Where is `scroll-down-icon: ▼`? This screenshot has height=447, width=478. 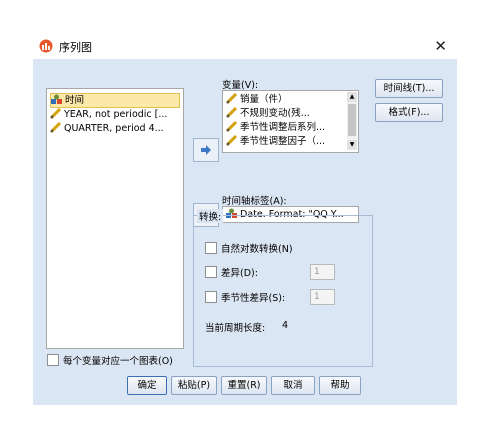 scroll-down-icon: ▼ is located at coordinates (352, 145).